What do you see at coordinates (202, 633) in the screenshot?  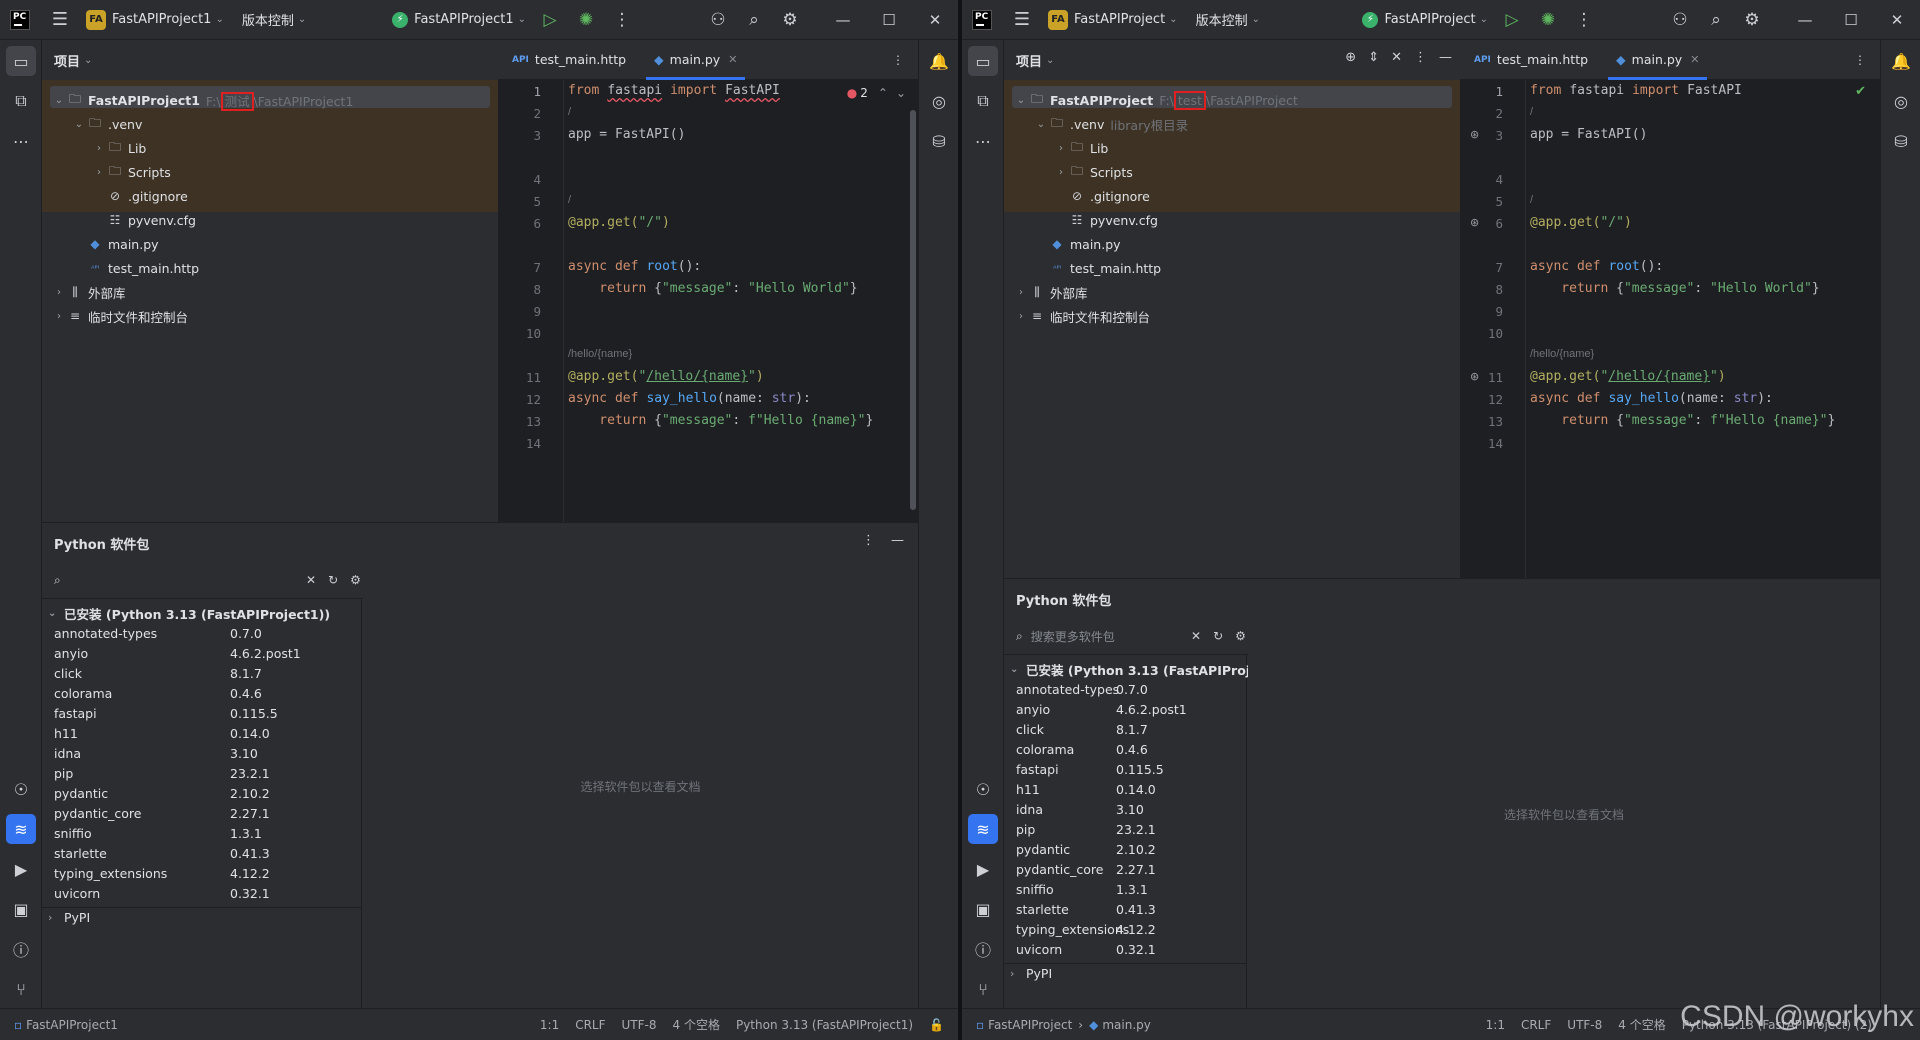 I see `package-row: annotated-types 0.7.0` at bounding box center [202, 633].